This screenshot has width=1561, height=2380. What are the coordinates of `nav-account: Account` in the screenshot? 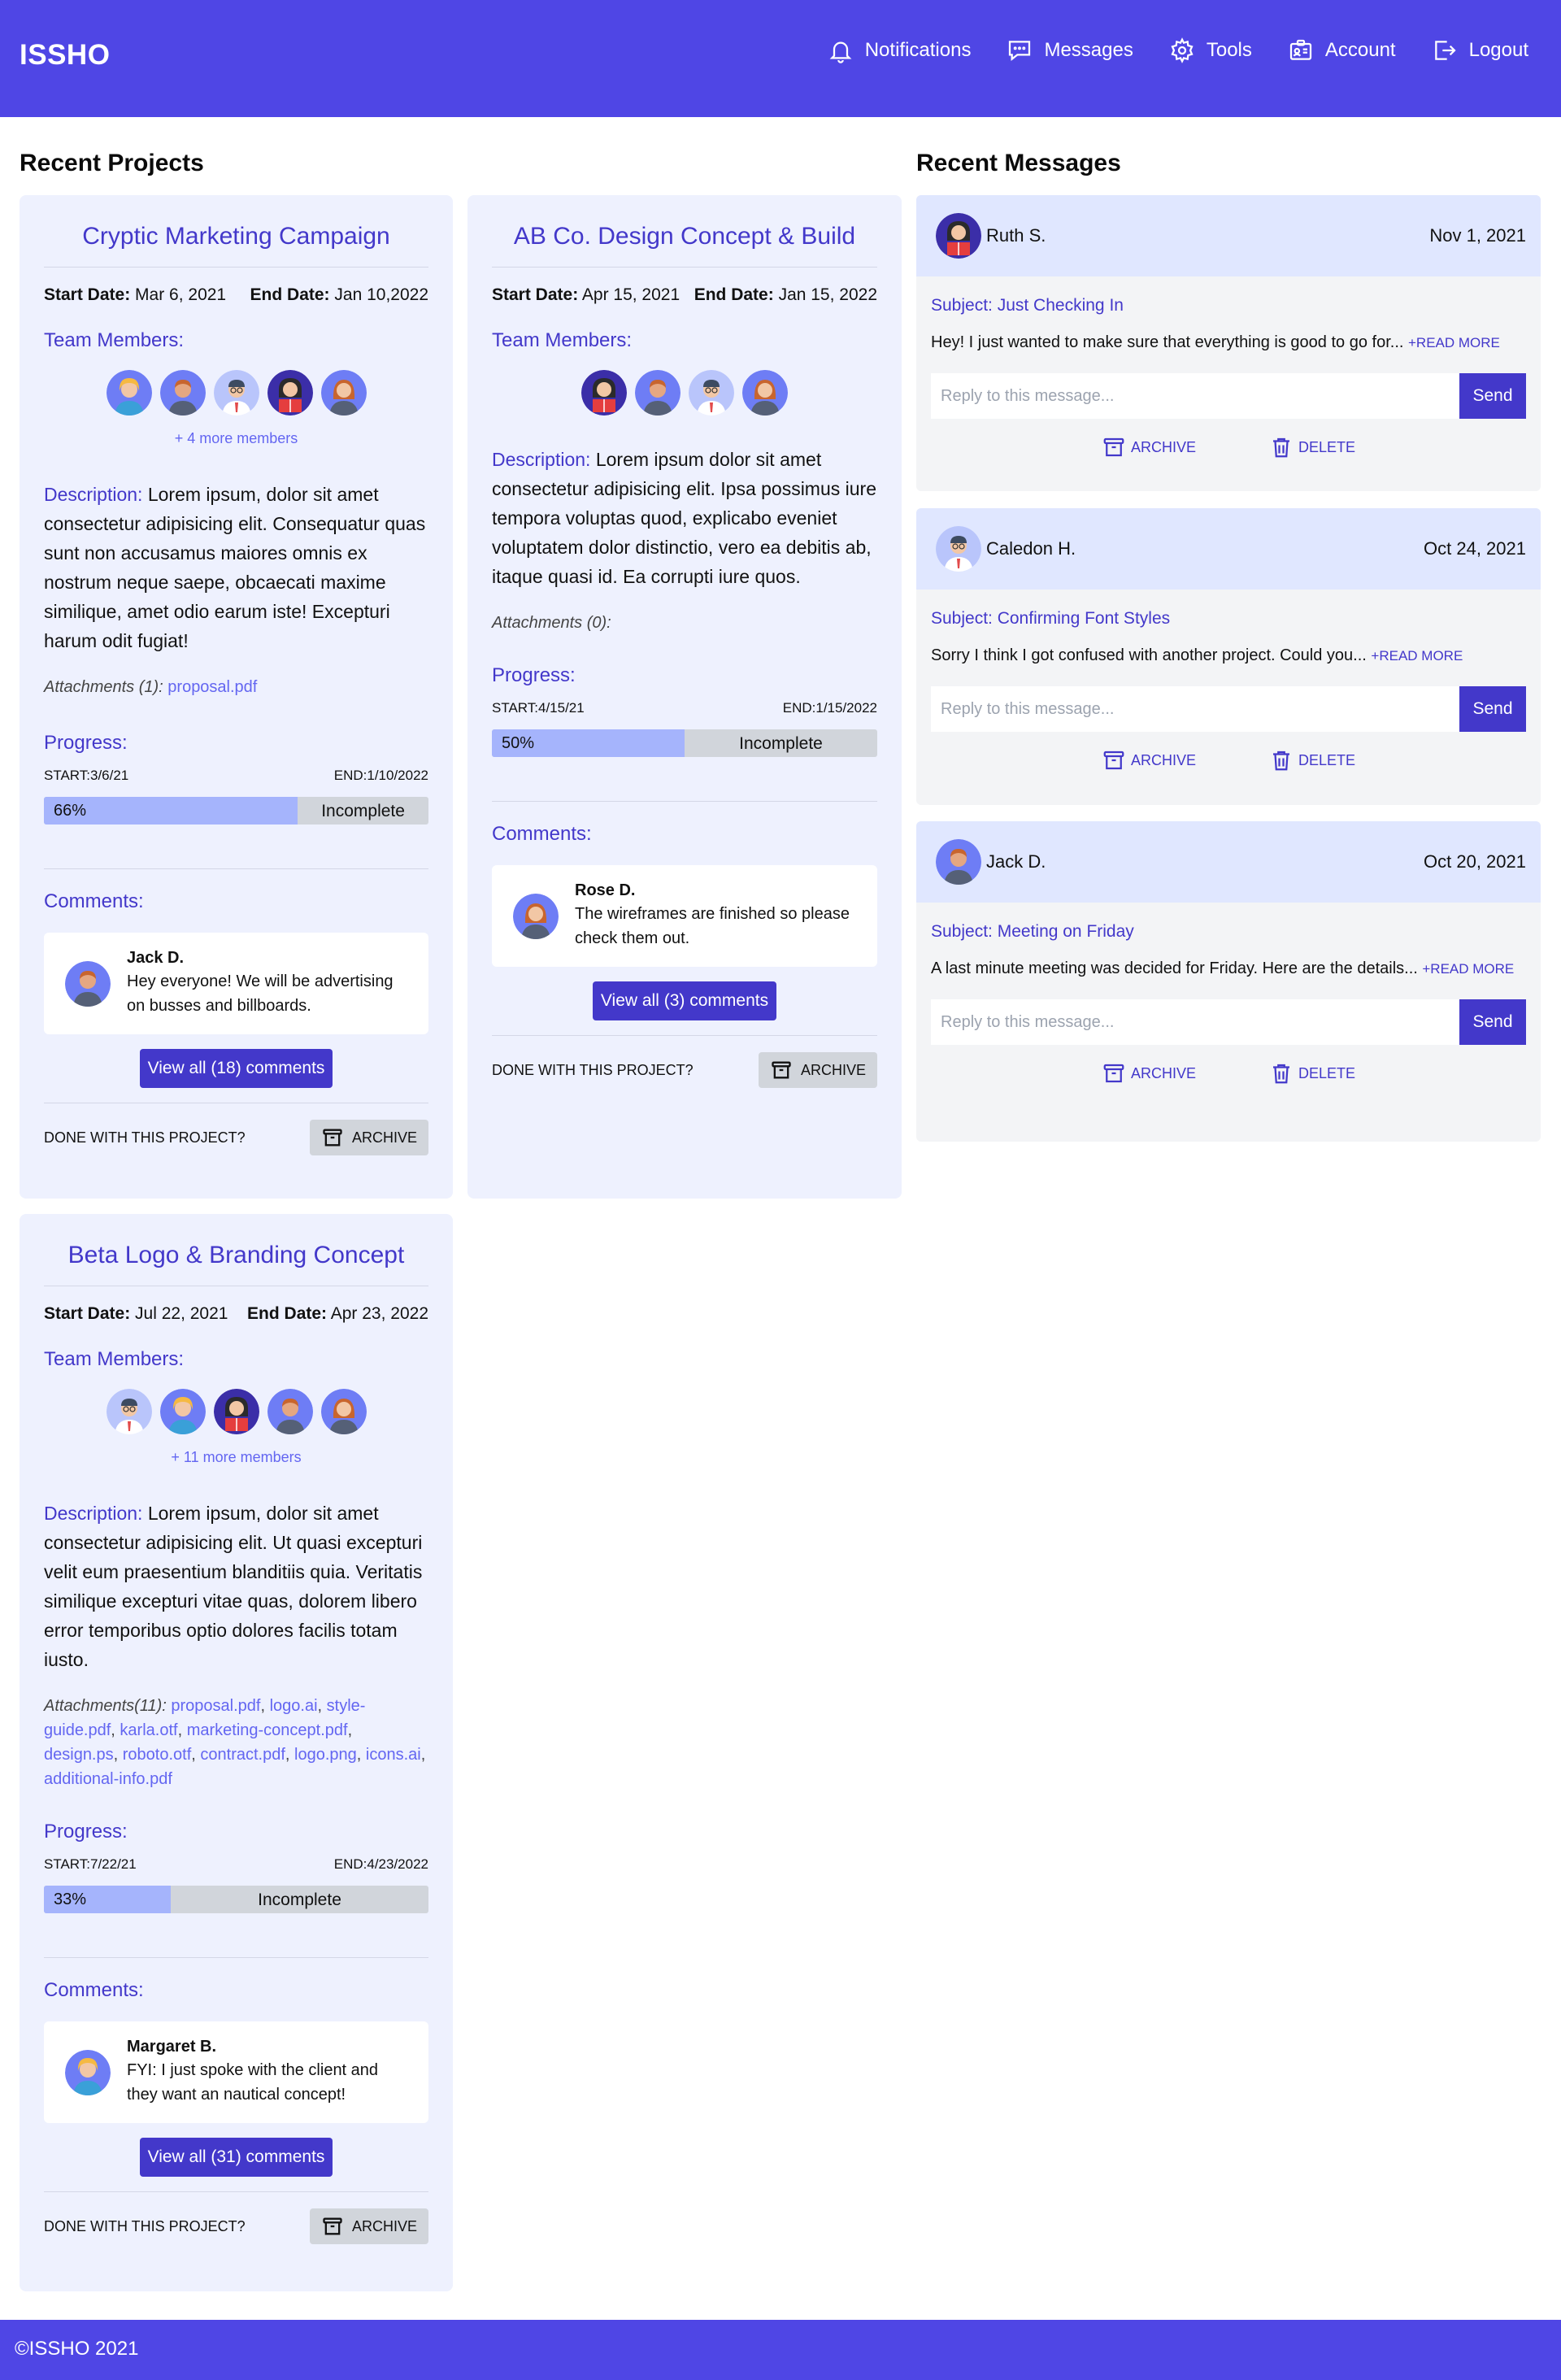 It's located at (1342, 50).